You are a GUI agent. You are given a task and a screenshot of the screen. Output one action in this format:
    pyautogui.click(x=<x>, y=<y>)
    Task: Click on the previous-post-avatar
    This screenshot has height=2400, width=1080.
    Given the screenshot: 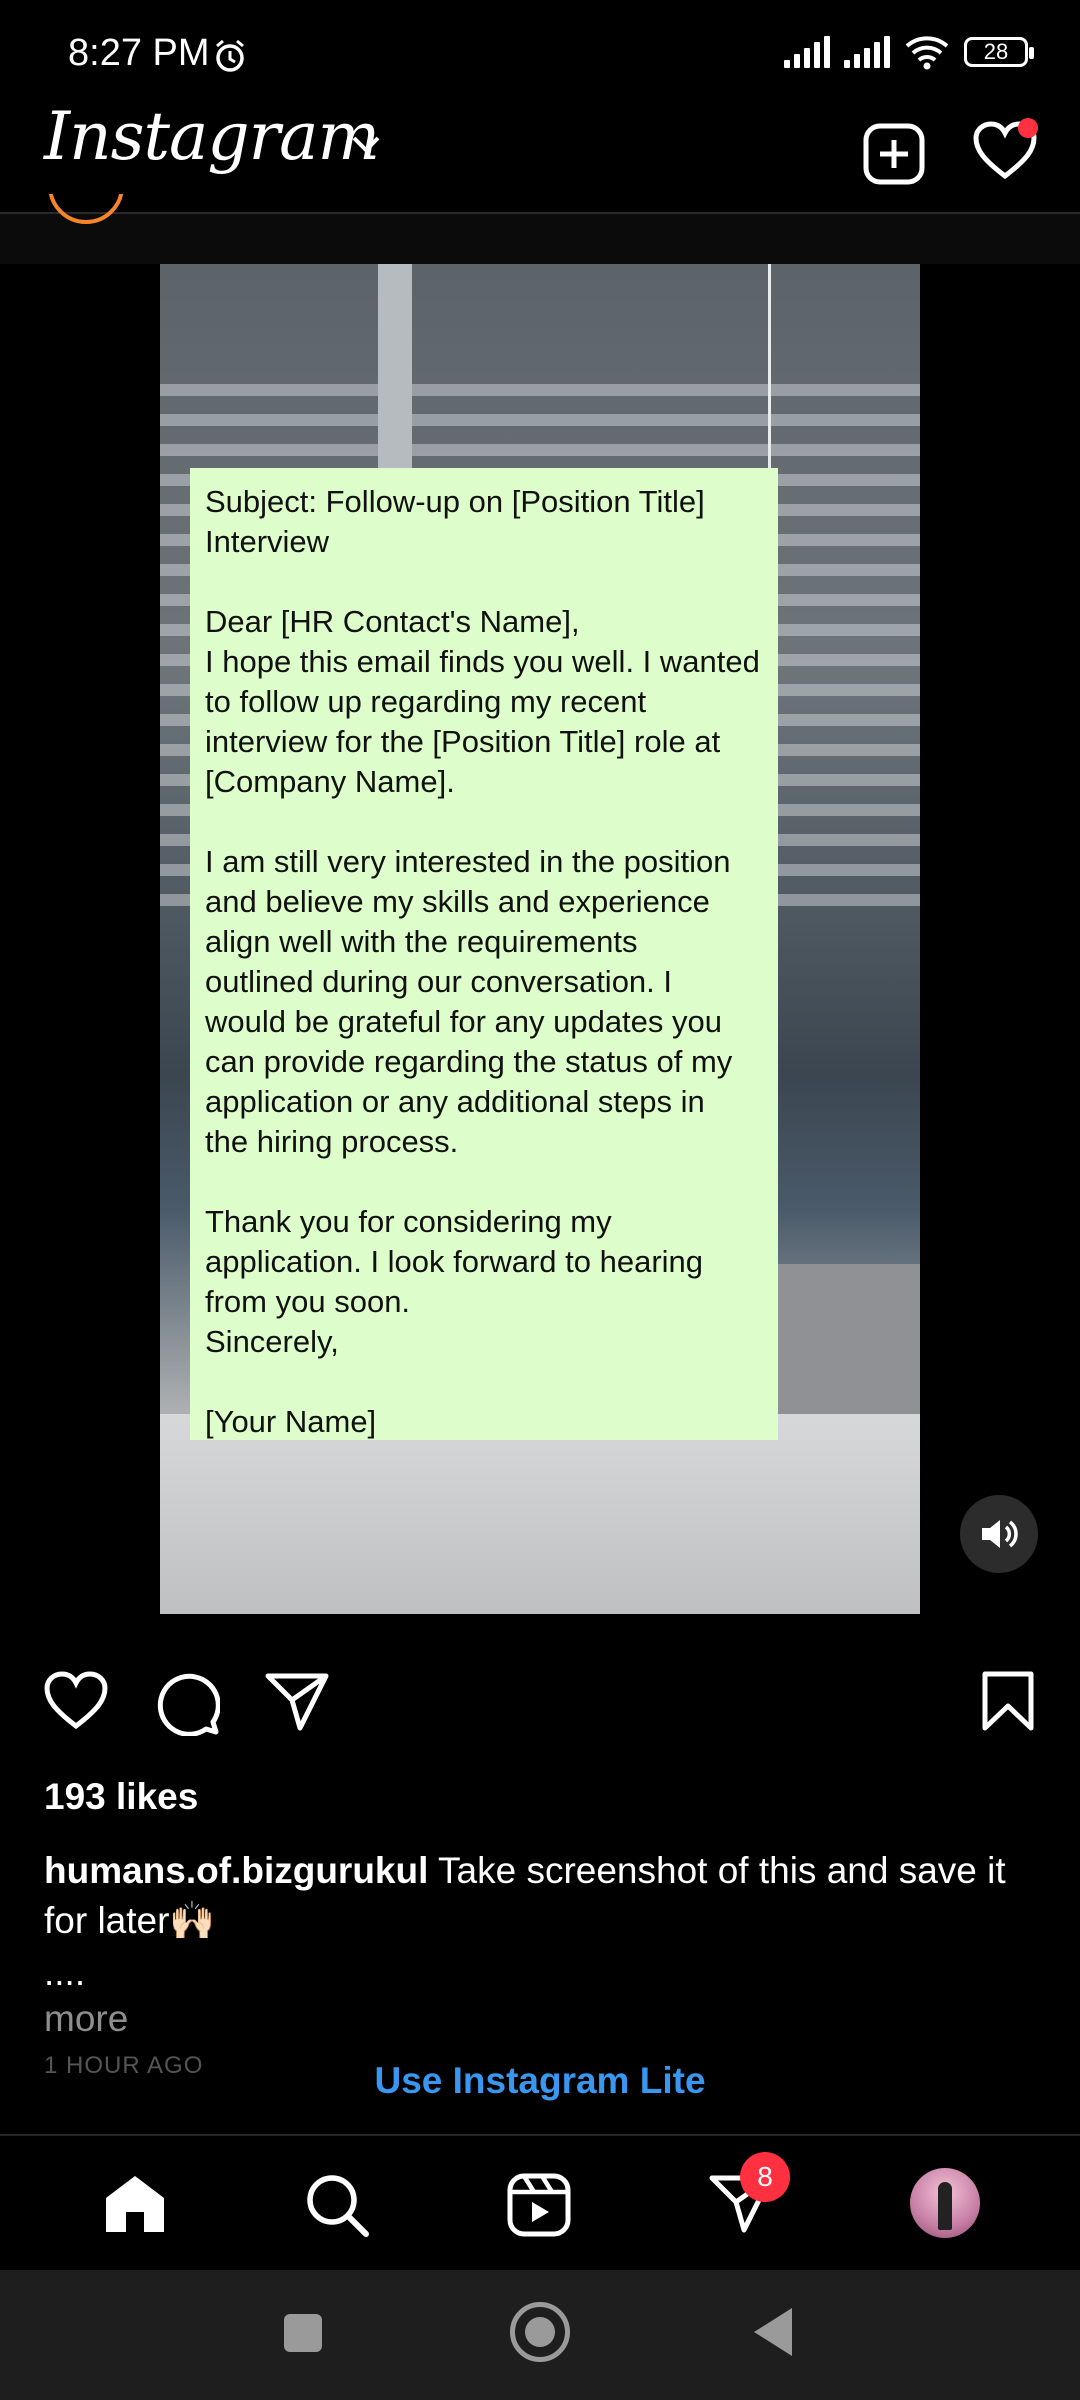 What is the action you would take?
    pyautogui.click(x=86, y=209)
    